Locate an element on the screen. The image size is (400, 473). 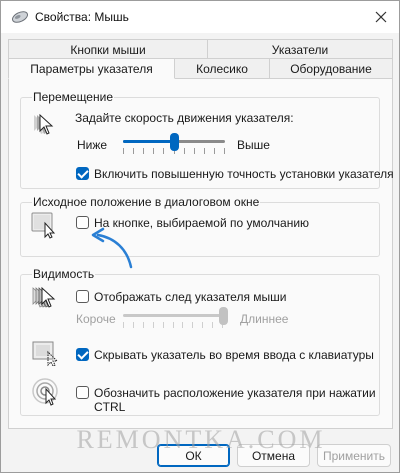
hide-while-typing-icon is located at coordinates (45, 354).